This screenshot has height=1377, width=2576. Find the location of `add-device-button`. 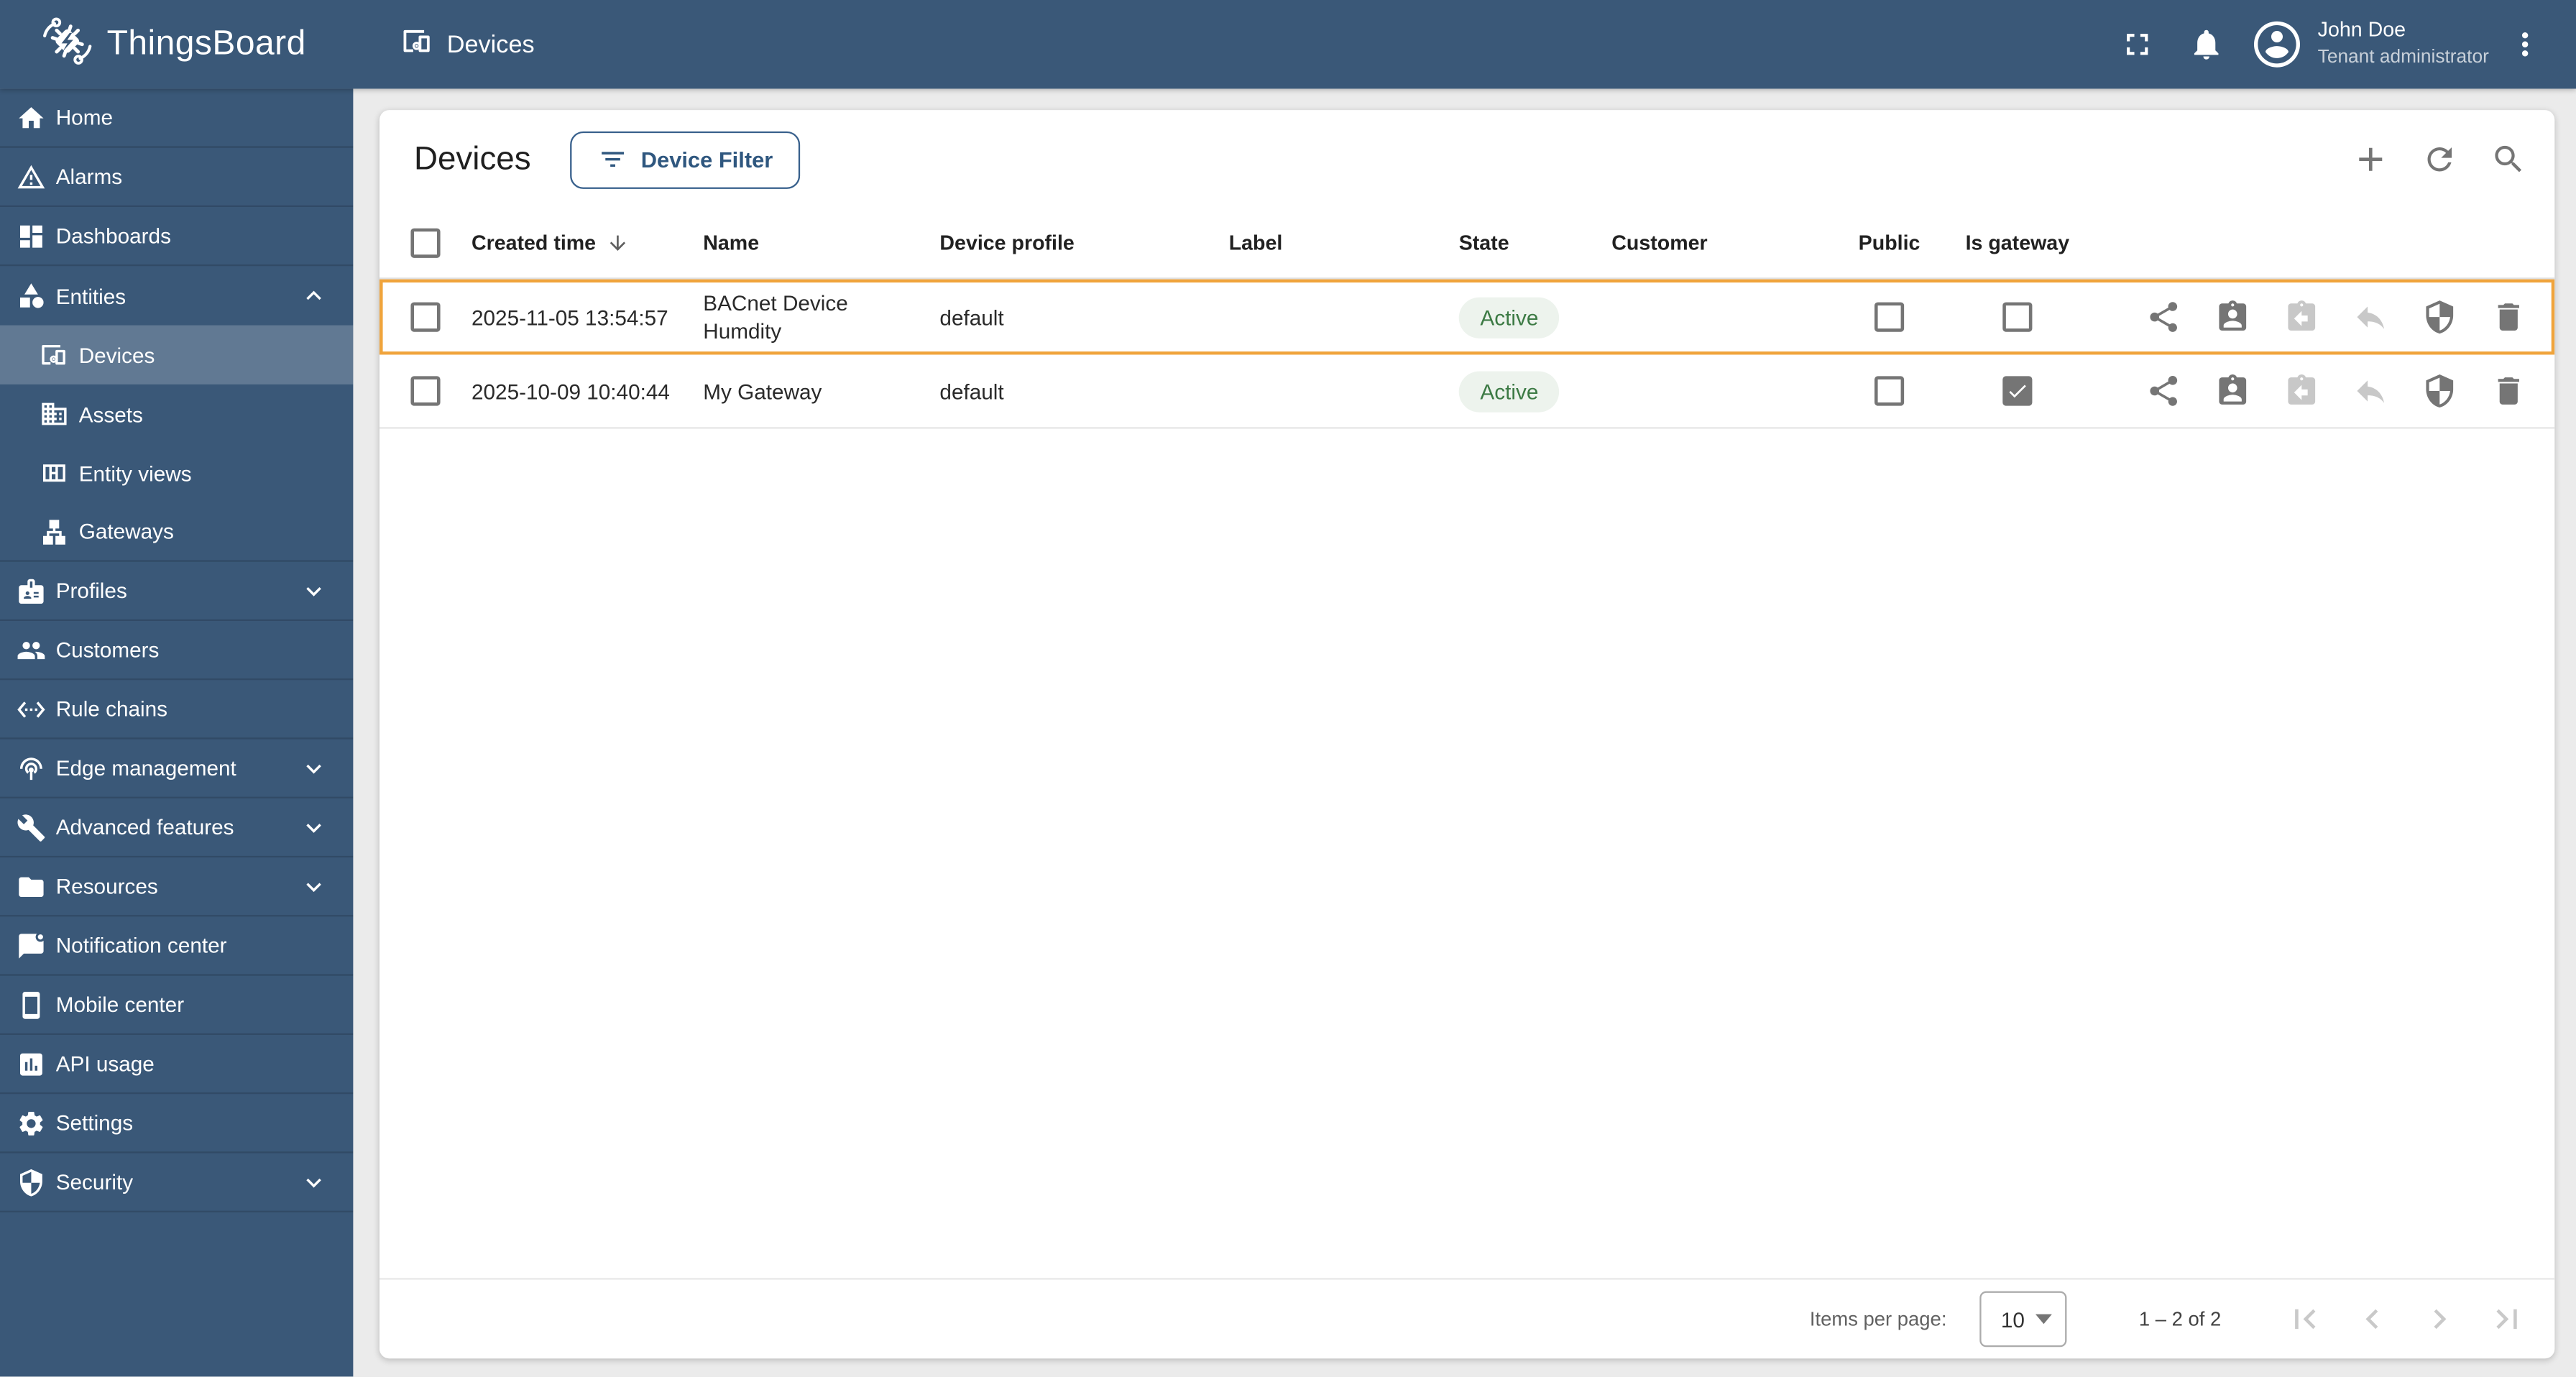

add-device-button is located at coordinates (2371, 159).